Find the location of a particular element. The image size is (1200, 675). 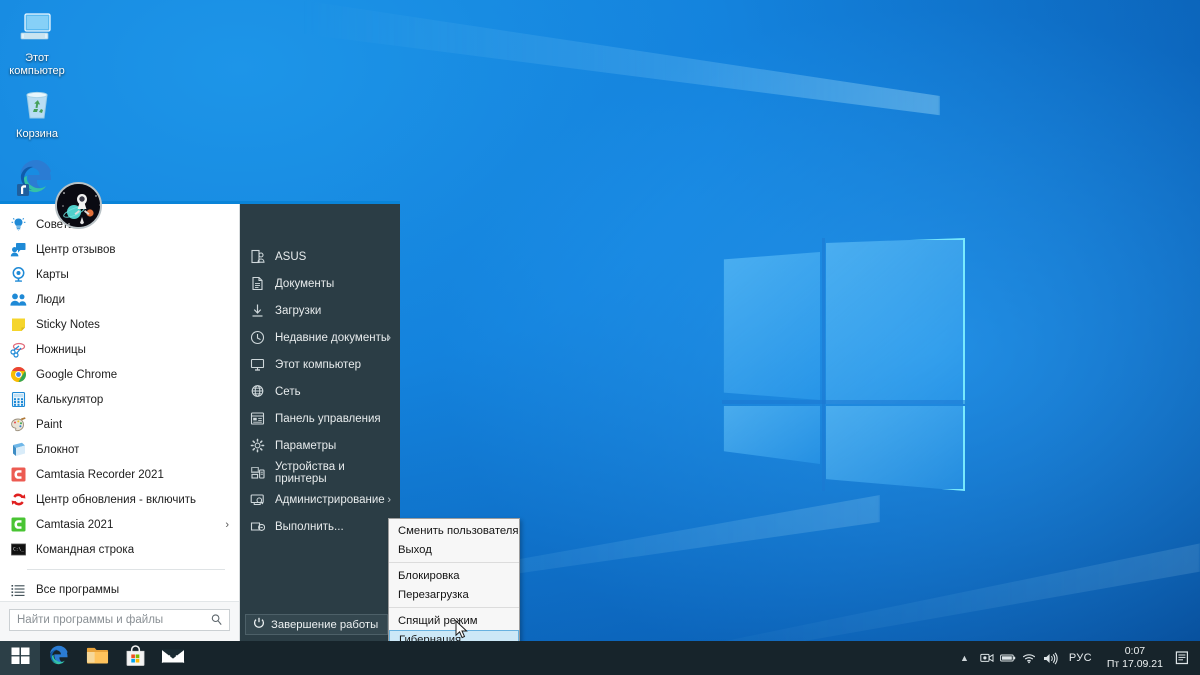

start-menu-place-control-panel: Панель управления is located at coordinates (320, 418).